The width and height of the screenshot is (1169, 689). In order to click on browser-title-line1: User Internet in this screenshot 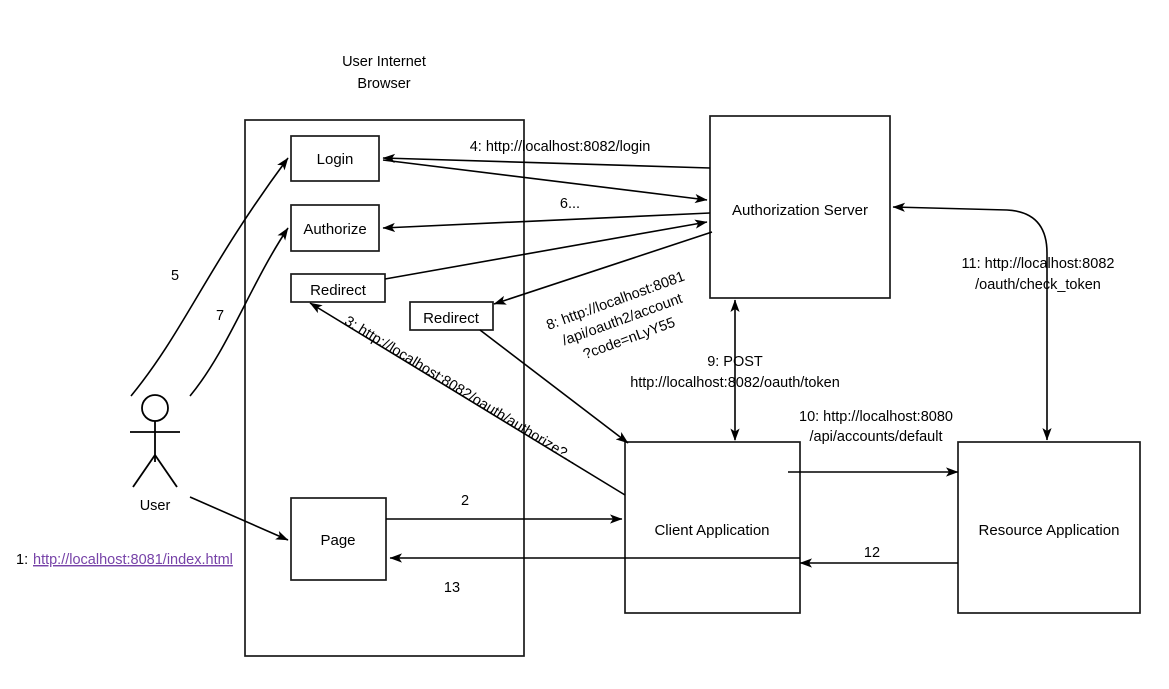, I will do `click(384, 62)`.